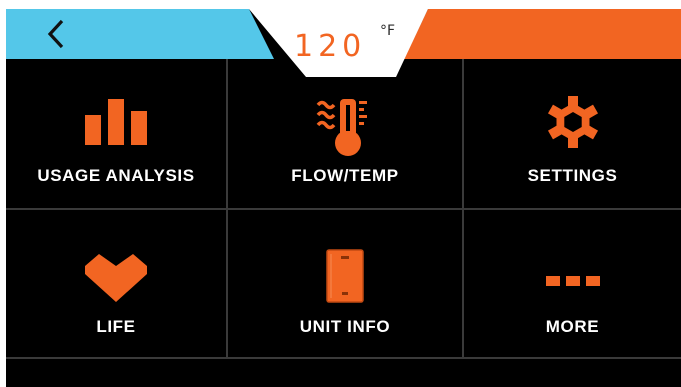  I want to click on settings-label: SETTINGS, so click(572, 175).